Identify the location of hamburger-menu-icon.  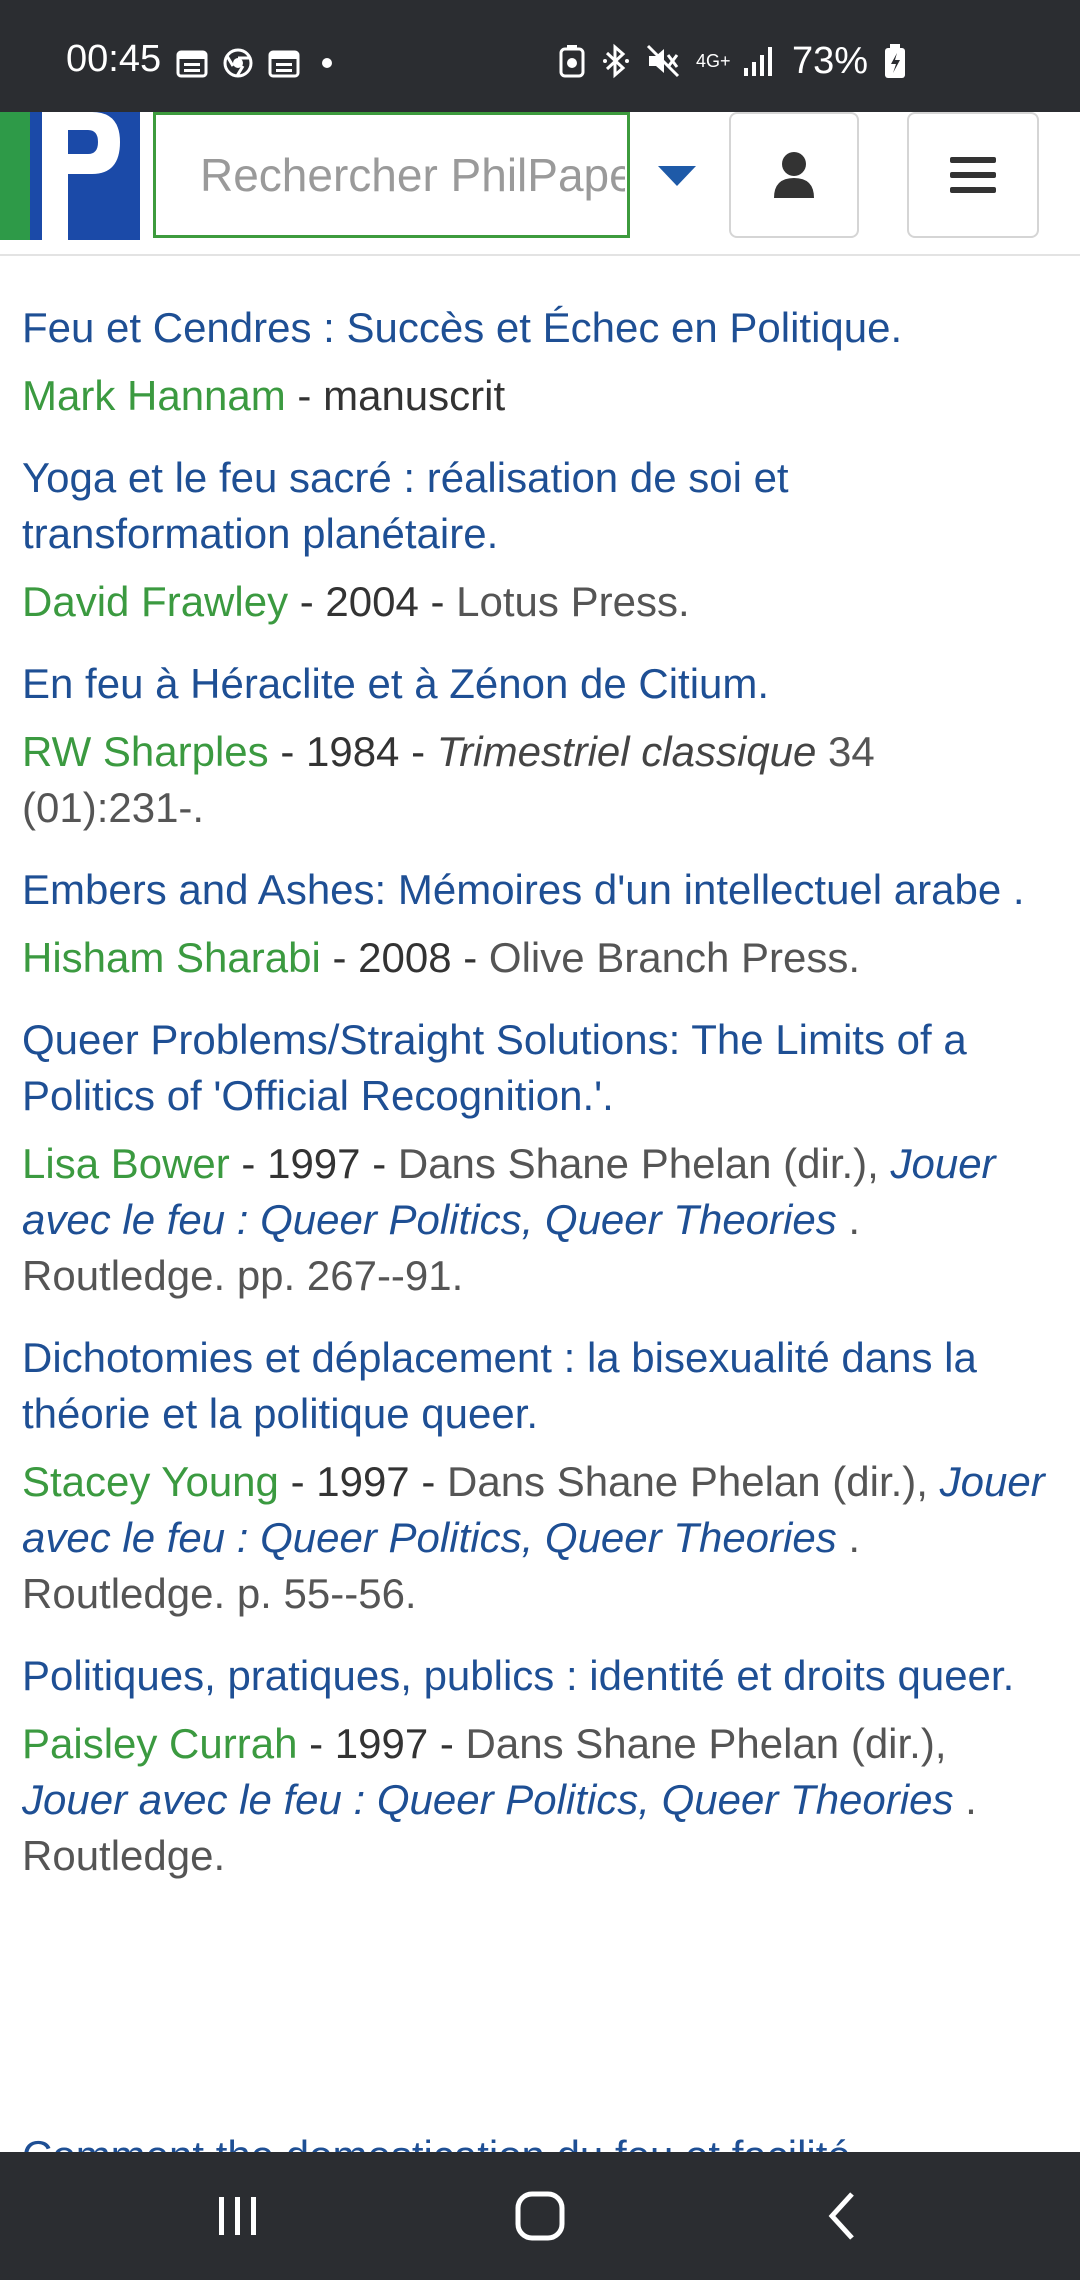
(973, 175).